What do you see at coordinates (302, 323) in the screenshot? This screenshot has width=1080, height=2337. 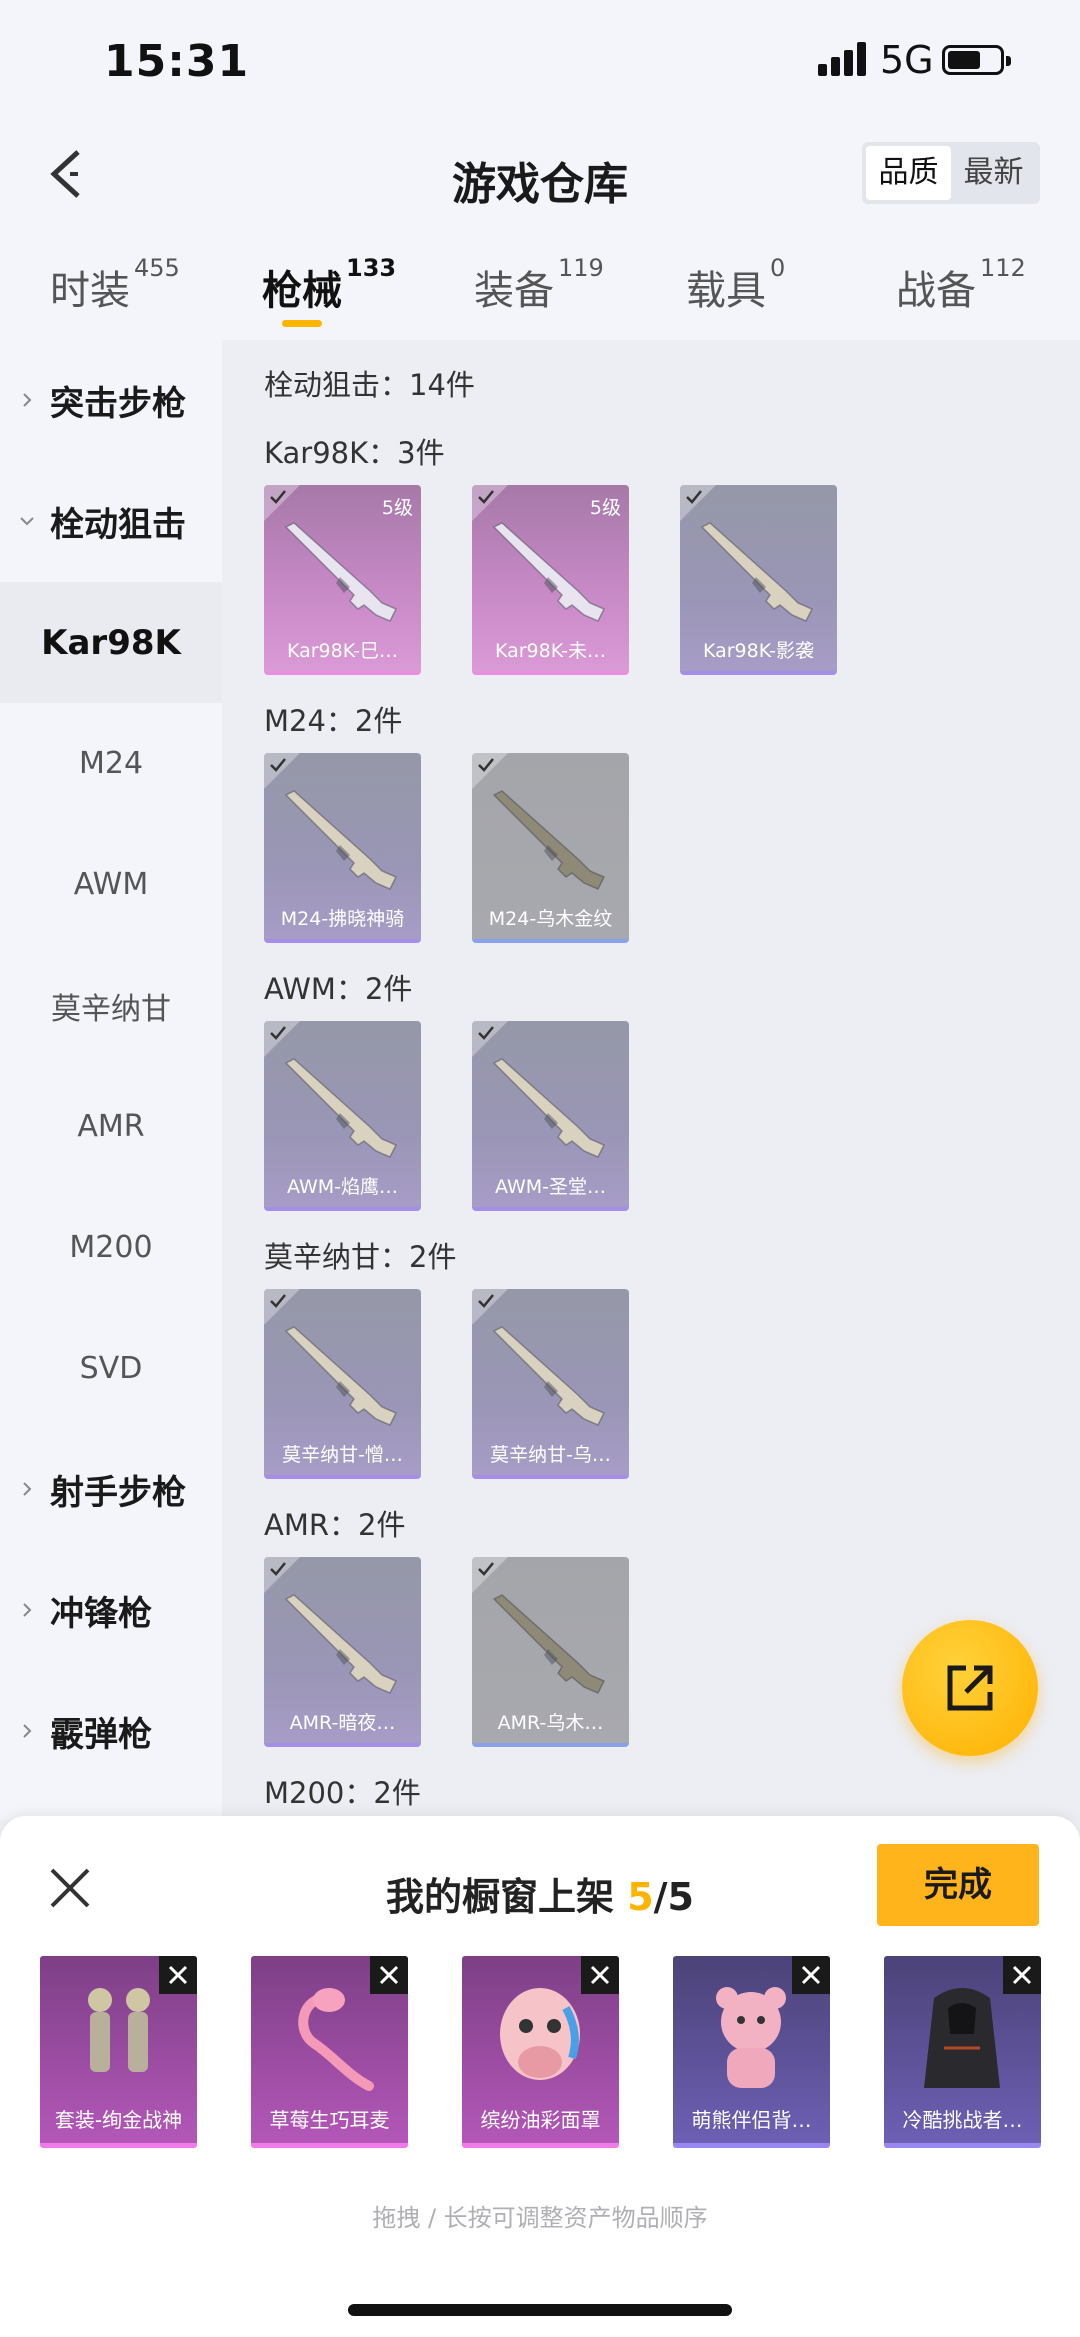 I see `active-tab-indicator` at bounding box center [302, 323].